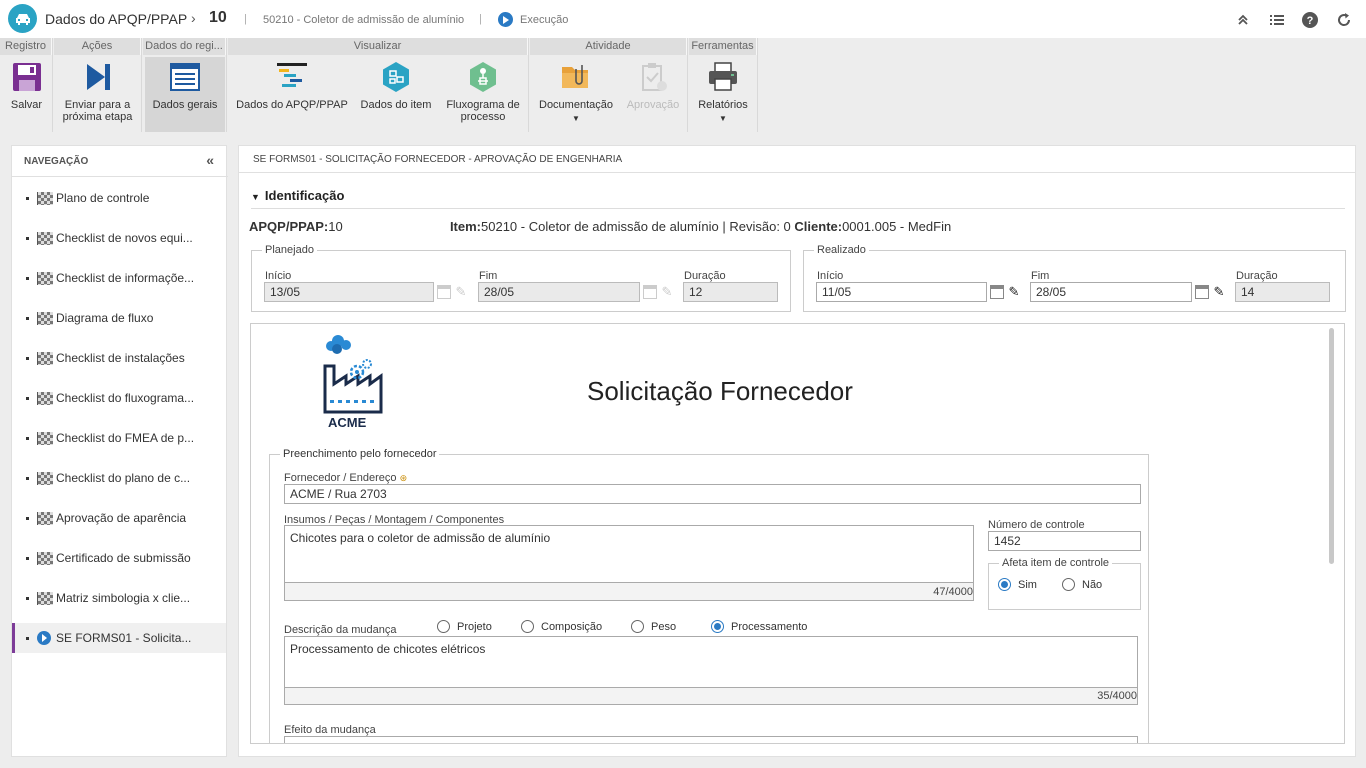 This screenshot has width=1366, height=768. I want to click on radio-peso: Peso, so click(653, 626).